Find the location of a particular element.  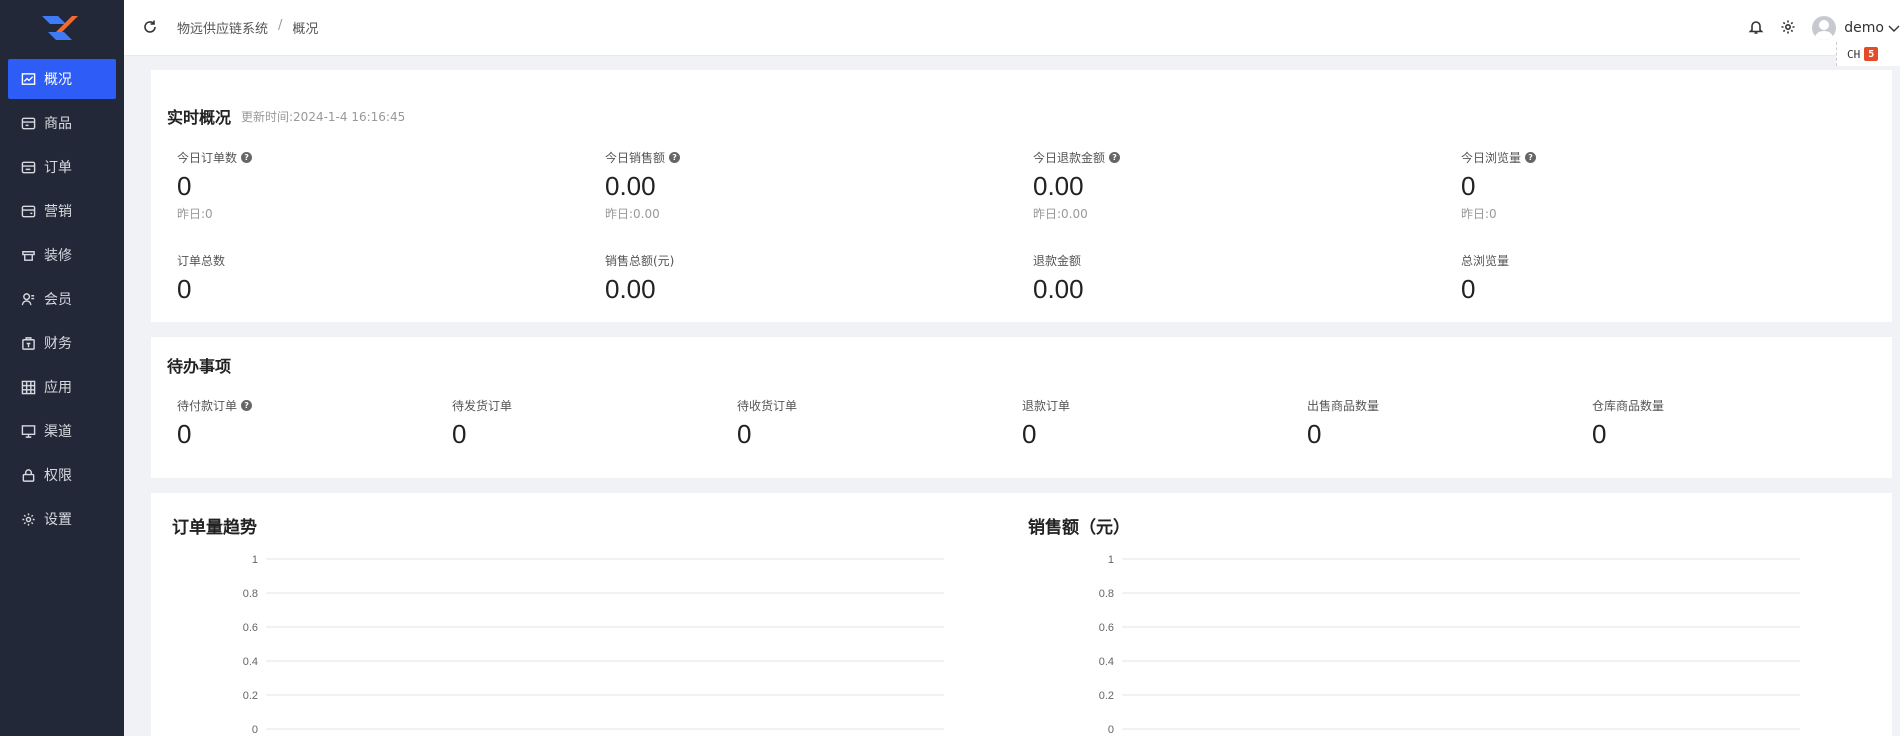

y-tick-label: 0.4 is located at coordinates (1106, 662).